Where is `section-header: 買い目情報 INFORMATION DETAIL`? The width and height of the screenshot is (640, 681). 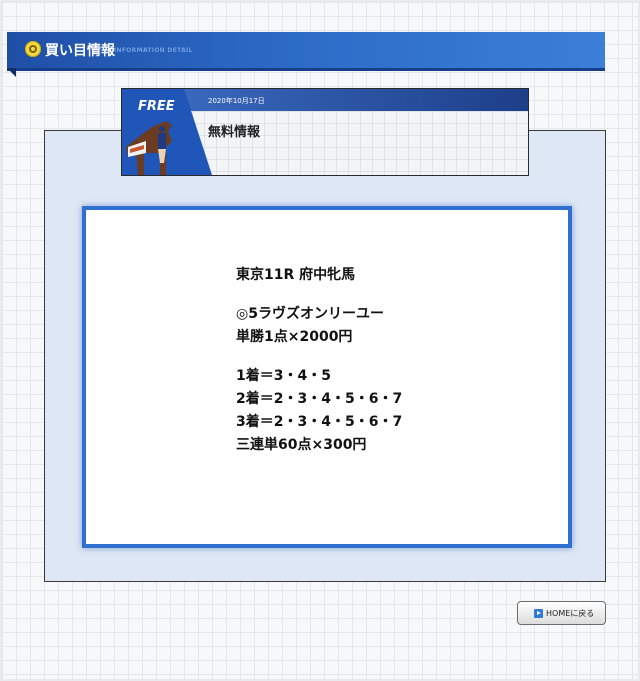 section-header: 買い目情報 INFORMATION DETAIL is located at coordinates (306, 51).